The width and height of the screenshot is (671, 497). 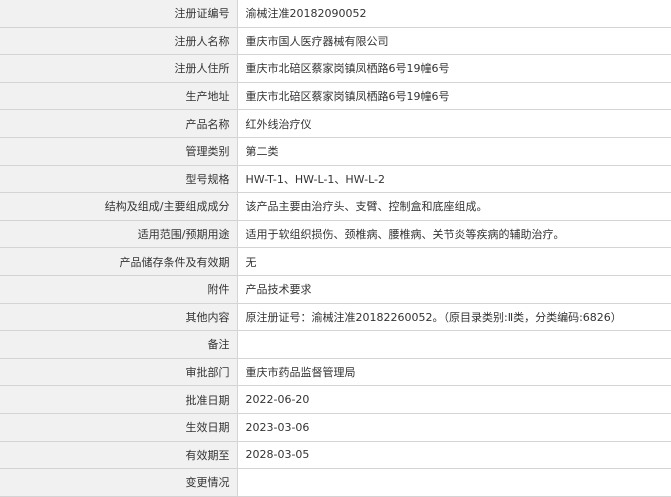 I want to click on row-label: 其他内容, so click(x=119, y=317).